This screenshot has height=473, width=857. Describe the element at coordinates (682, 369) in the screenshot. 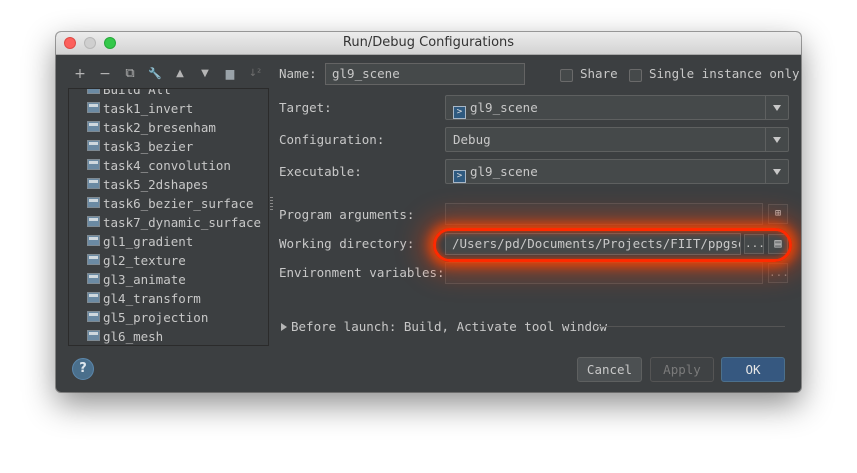

I see `apply-button: Apply` at that location.